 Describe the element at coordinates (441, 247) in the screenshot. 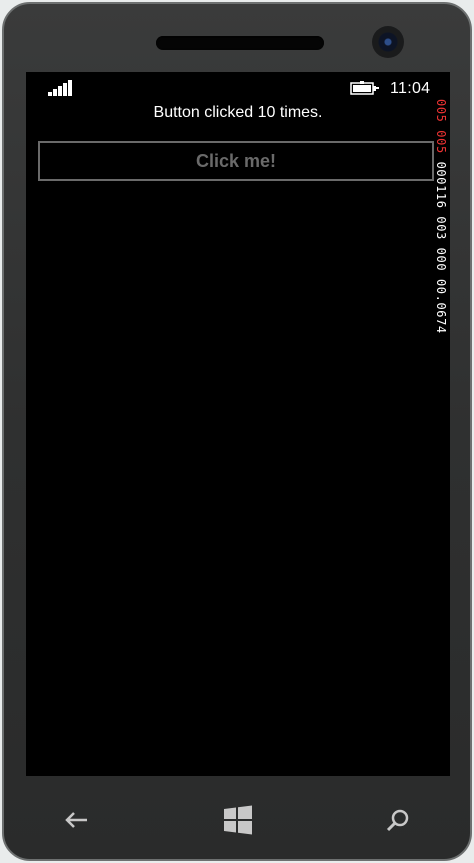

I see `frame-rate-counter-white: 000116 003 000 00.0674` at that location.